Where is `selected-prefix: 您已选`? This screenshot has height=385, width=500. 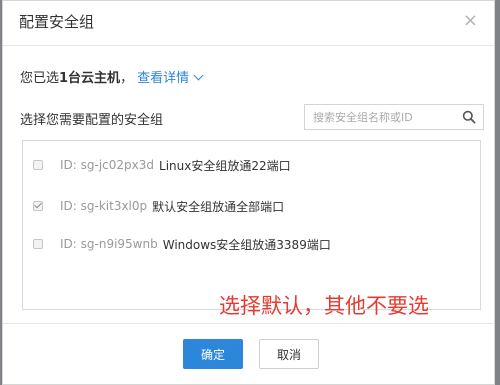 selected-prefix: 您已选 is located at coordinates (40, 78).